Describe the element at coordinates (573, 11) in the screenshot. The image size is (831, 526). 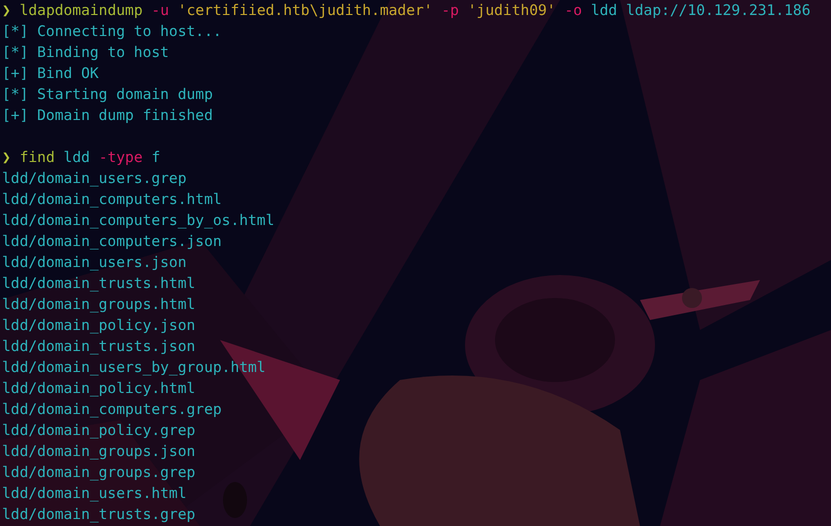
I see `option-text: -o` at that location.